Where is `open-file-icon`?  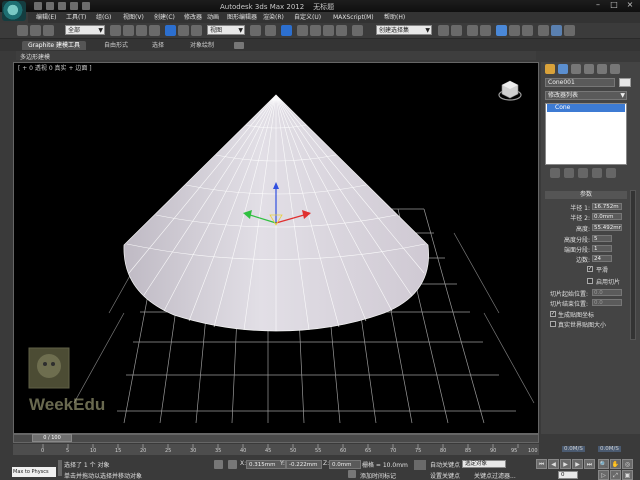 open-file-icon is located at coordinates (50, 6).